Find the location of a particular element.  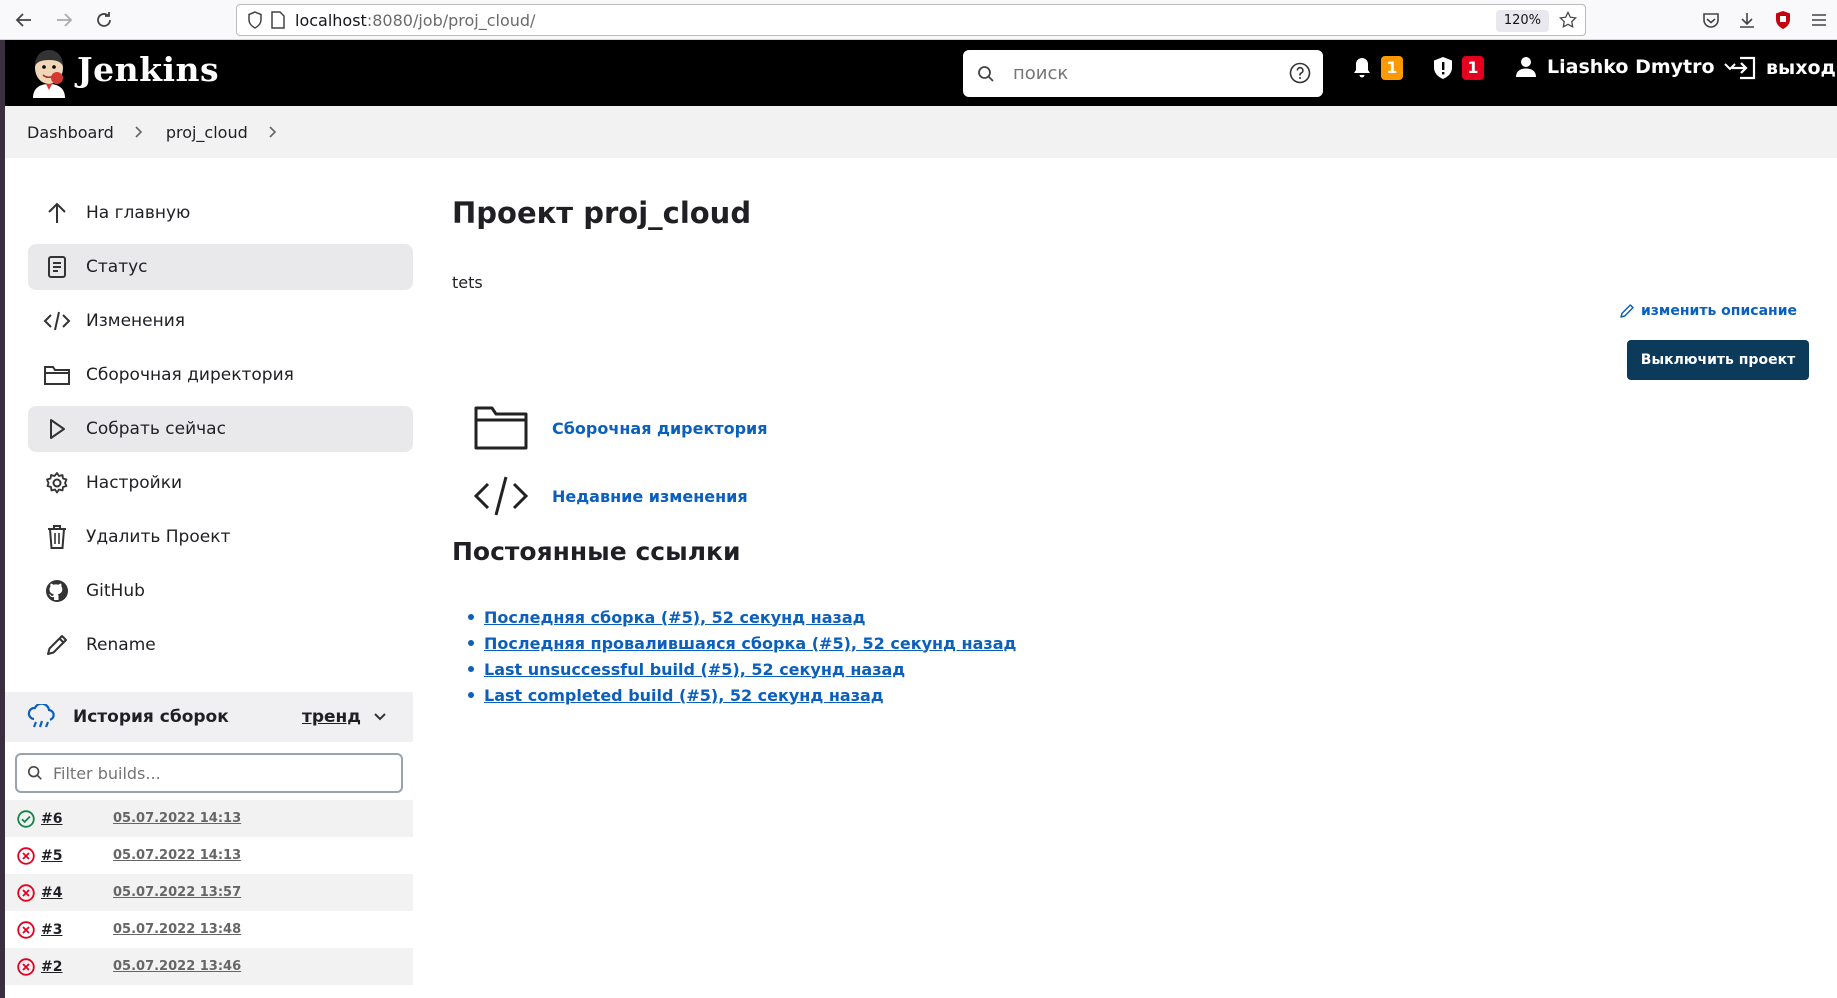

user-menu: Liashko Dmytro is located at coordinates (1626, 67).